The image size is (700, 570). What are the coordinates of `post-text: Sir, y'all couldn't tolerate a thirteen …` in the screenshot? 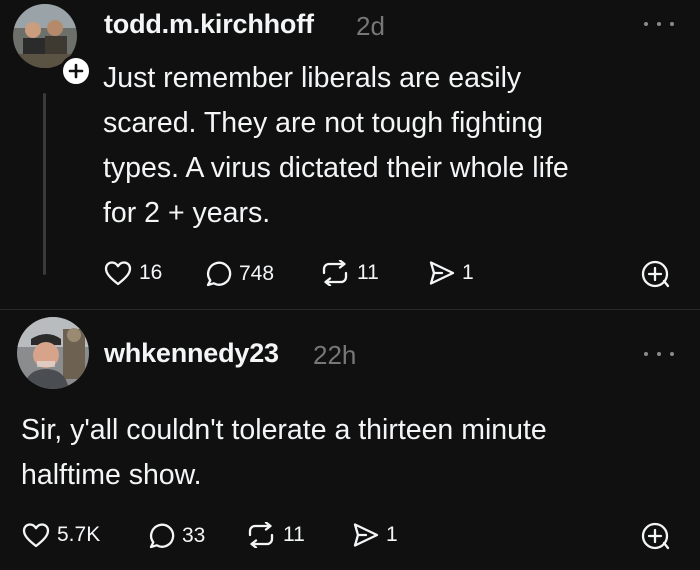 It's located at (284, 452).